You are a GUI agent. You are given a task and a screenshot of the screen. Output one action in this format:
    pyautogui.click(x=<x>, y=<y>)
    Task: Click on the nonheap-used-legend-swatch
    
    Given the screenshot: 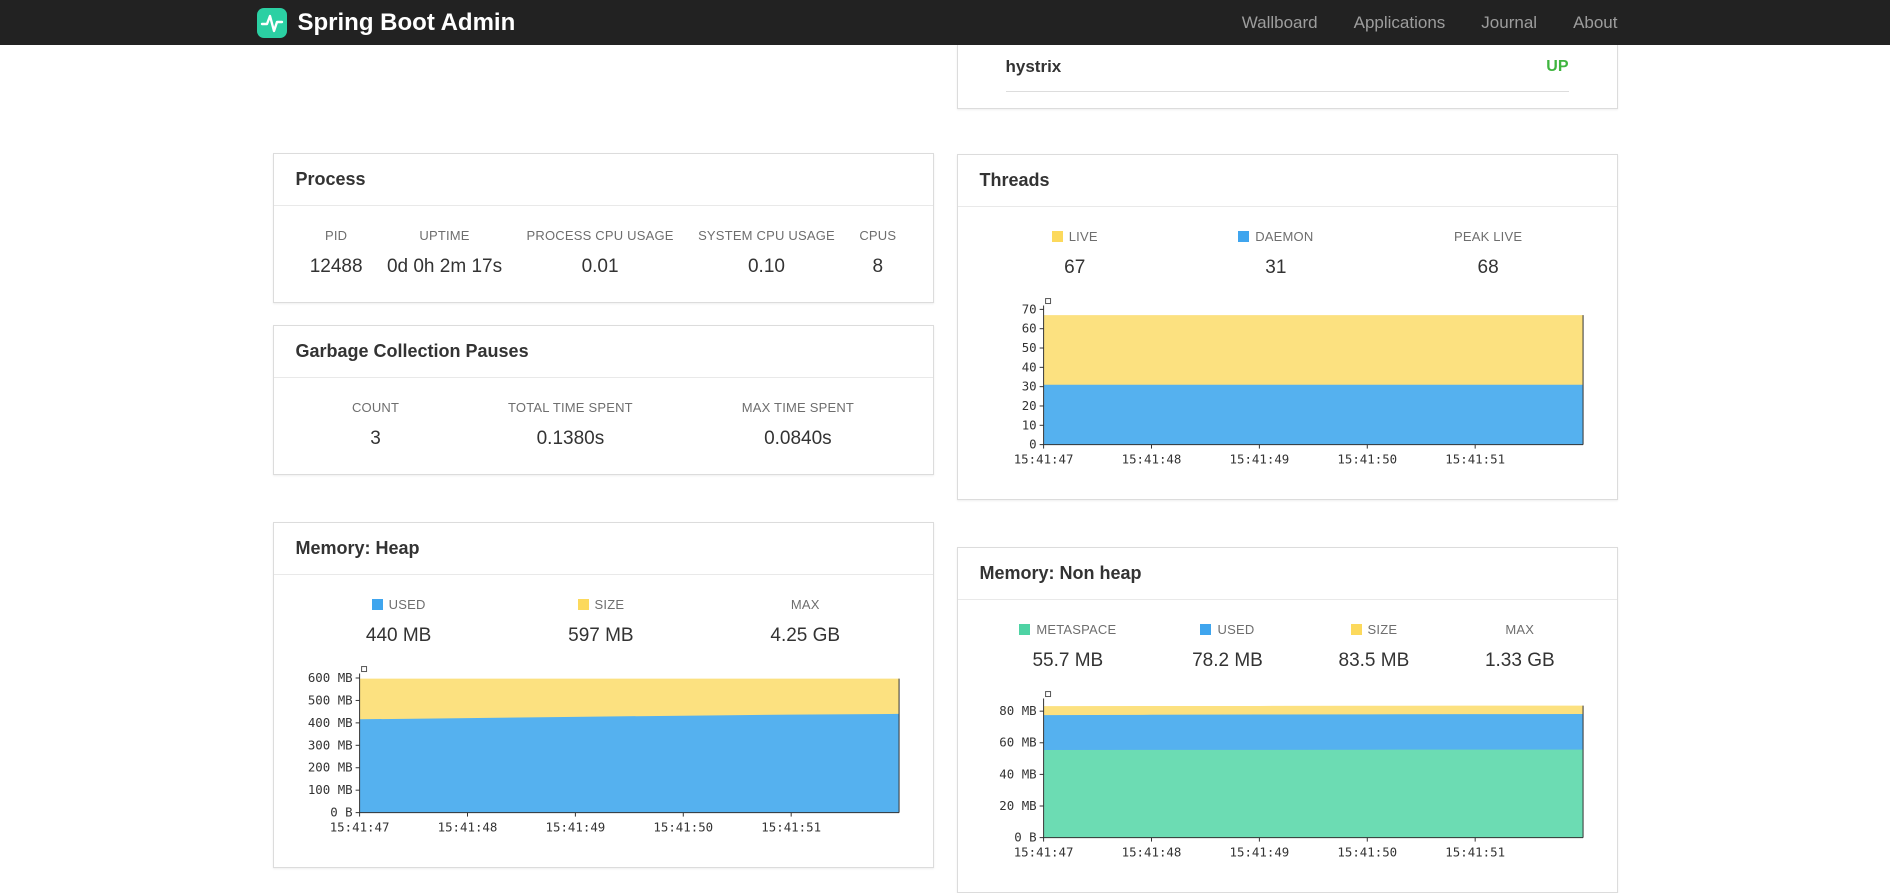 What is the action you would take?
    pyautogui.click(x=1206, y=629)
    